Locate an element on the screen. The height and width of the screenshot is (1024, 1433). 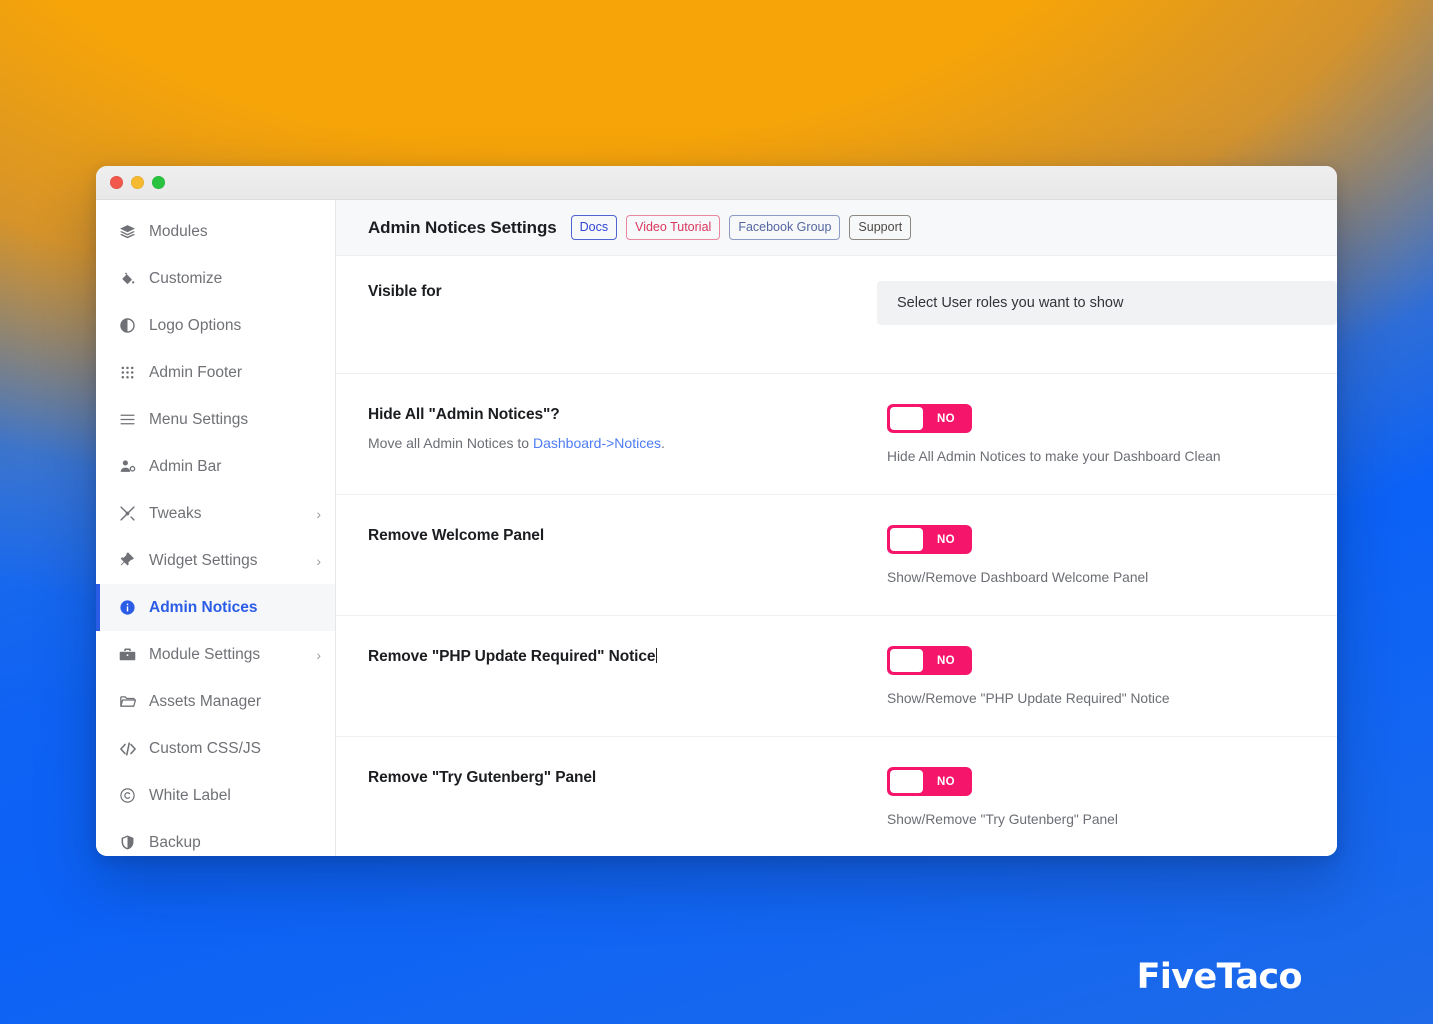
sidebar-item-admin-notices: Admin Notices is located at coordinates (215, 607).